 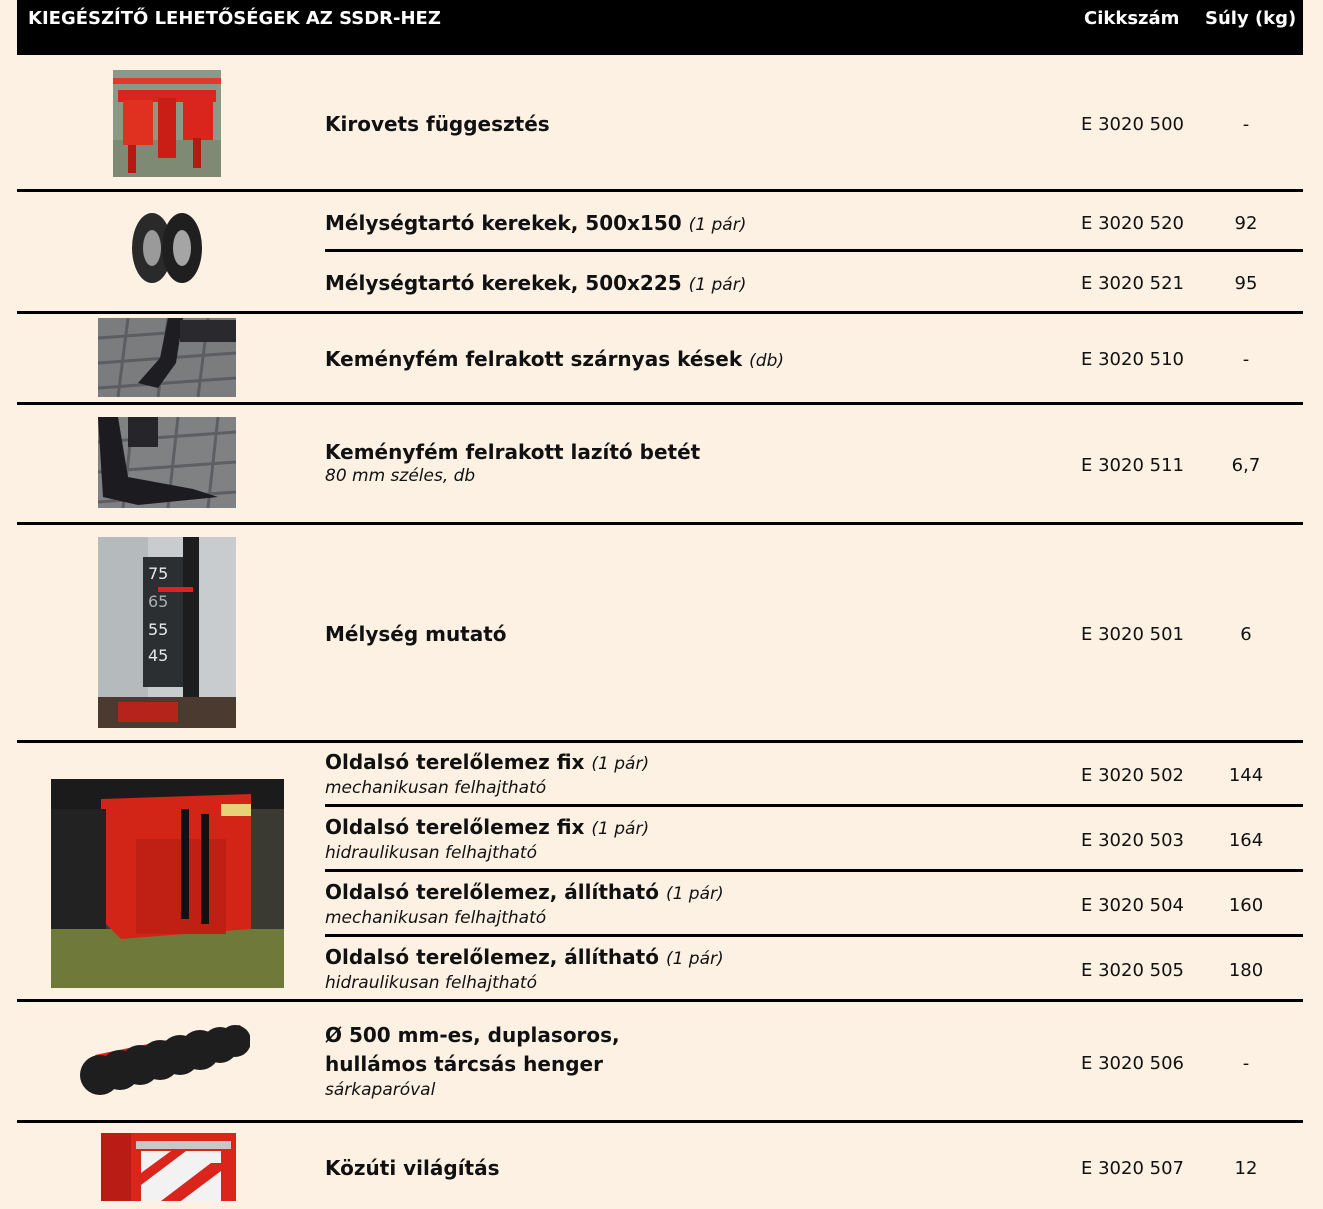 What do you see at coordinates (1246, 283) in the screenshot?
I see `item-weight: 95` at bounding box center [1246, 283].